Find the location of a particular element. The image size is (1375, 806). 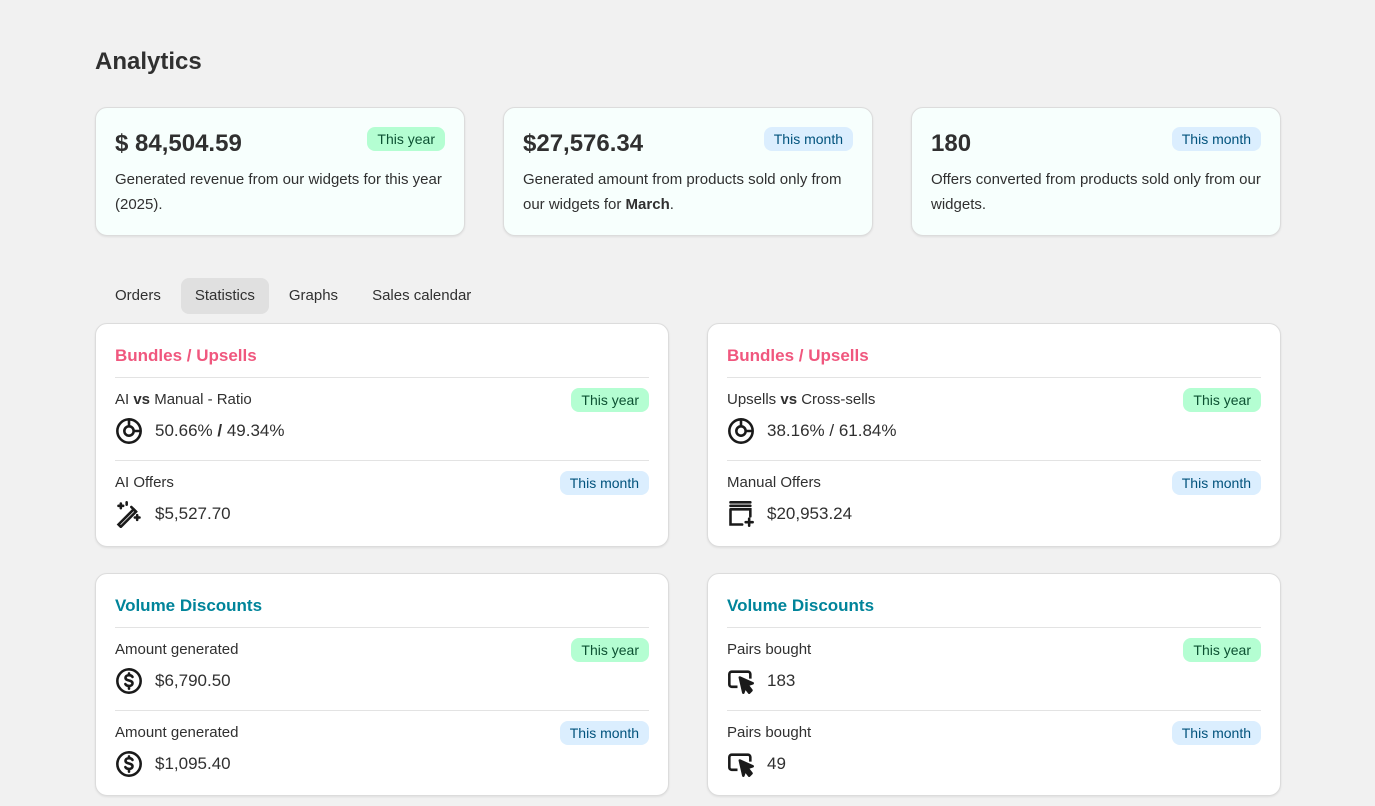

ratio-a: 50.66% is located at coordinates (186, 430).